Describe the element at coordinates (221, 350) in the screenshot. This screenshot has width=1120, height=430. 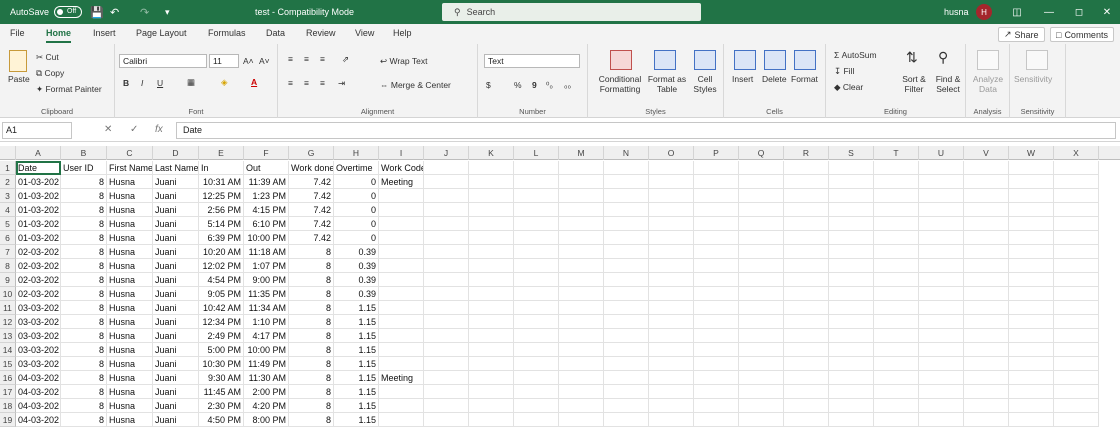
I see `table-cell: 5:00 PM` at that location.